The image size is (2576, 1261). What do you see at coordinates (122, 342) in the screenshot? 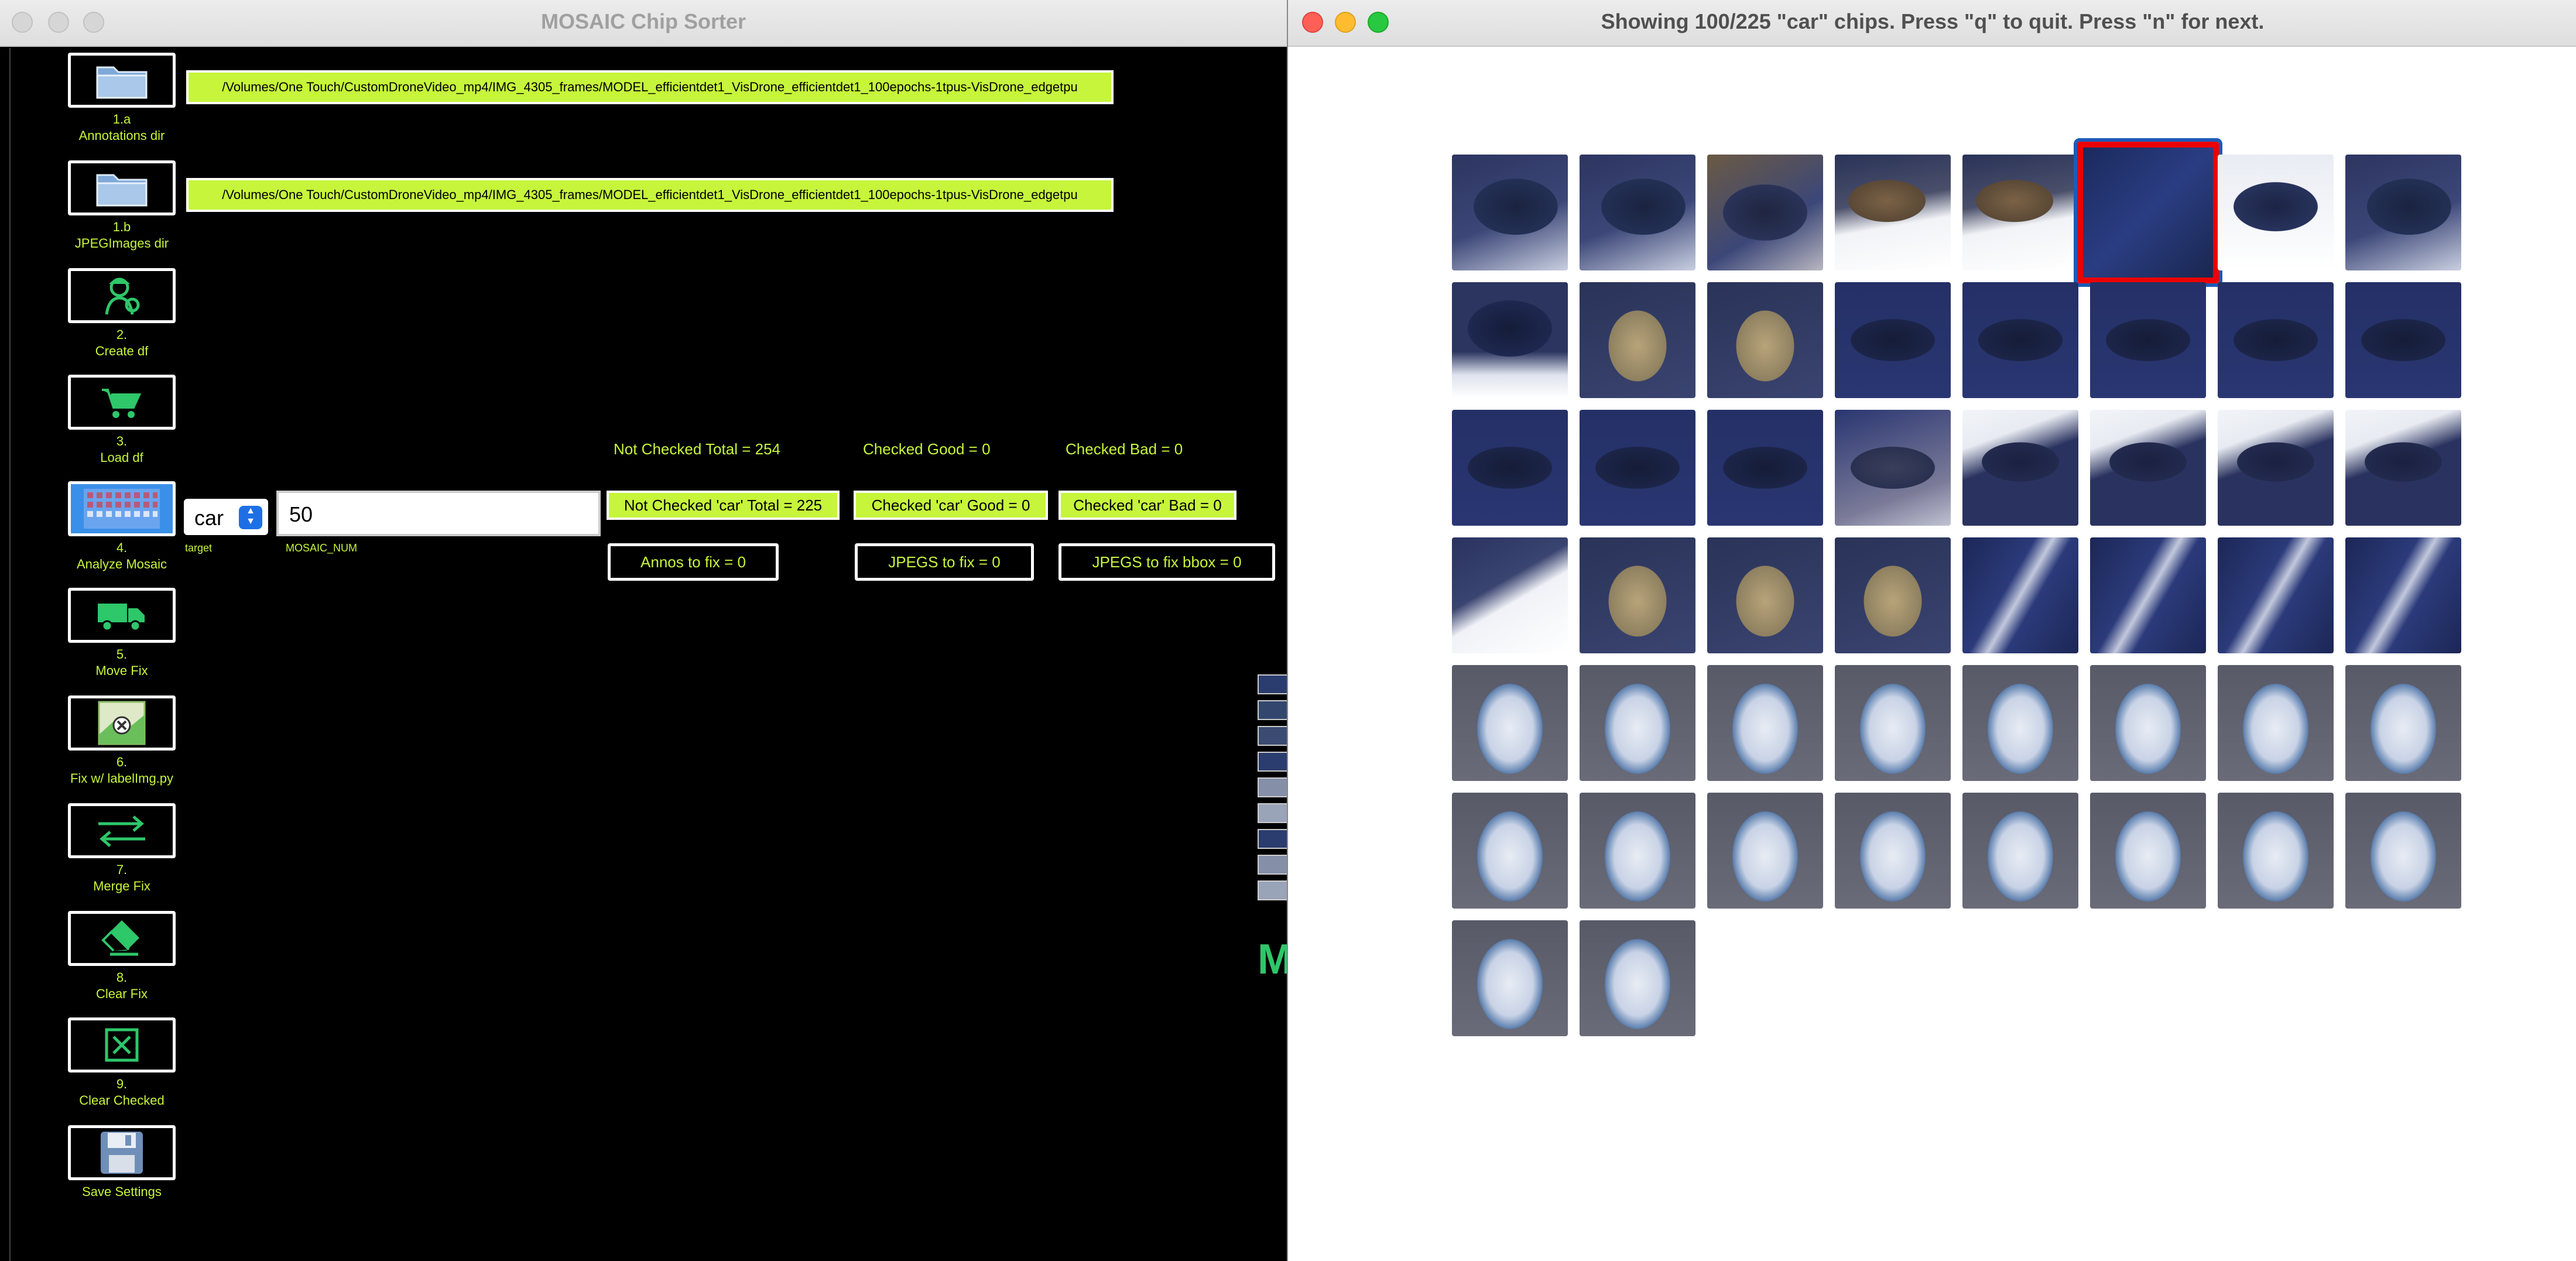
I see `create-df-label: 2. Create df` at bounding box center [122, 342].